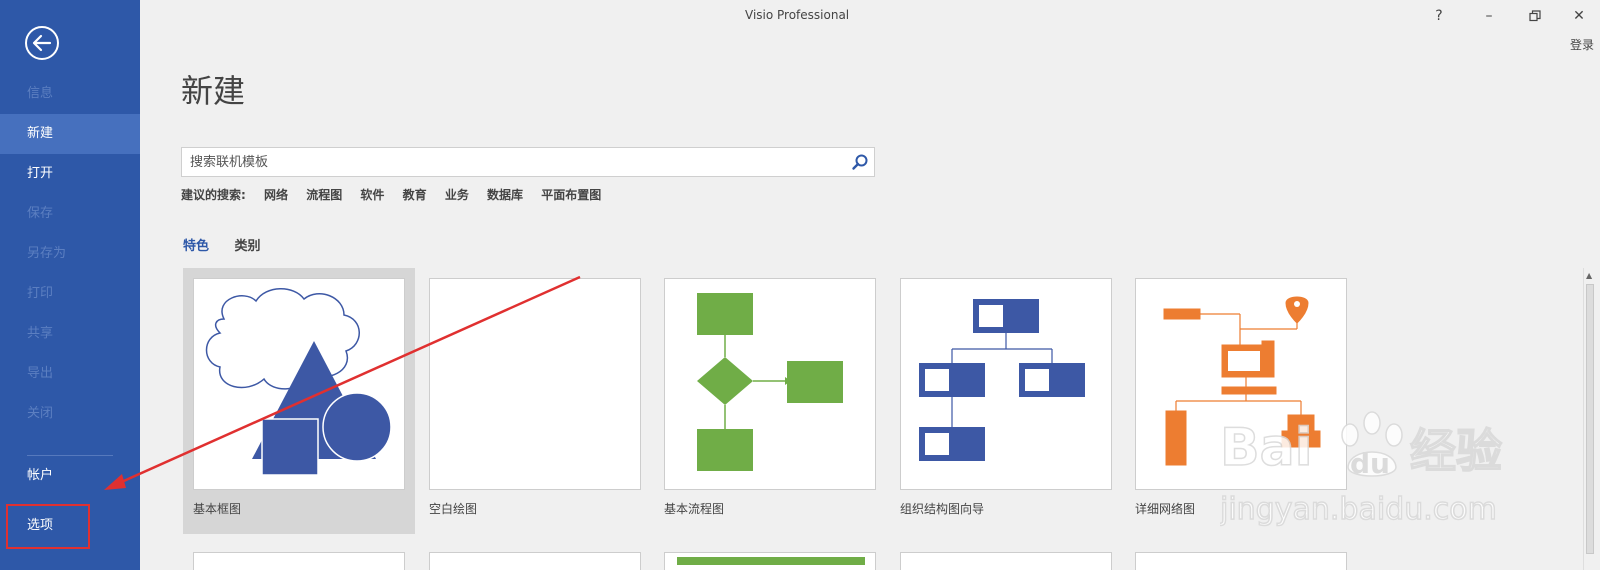  Describe the element at coordinates (48, 526) in the screenshot. I see `annotation-highlight-box` at that location.